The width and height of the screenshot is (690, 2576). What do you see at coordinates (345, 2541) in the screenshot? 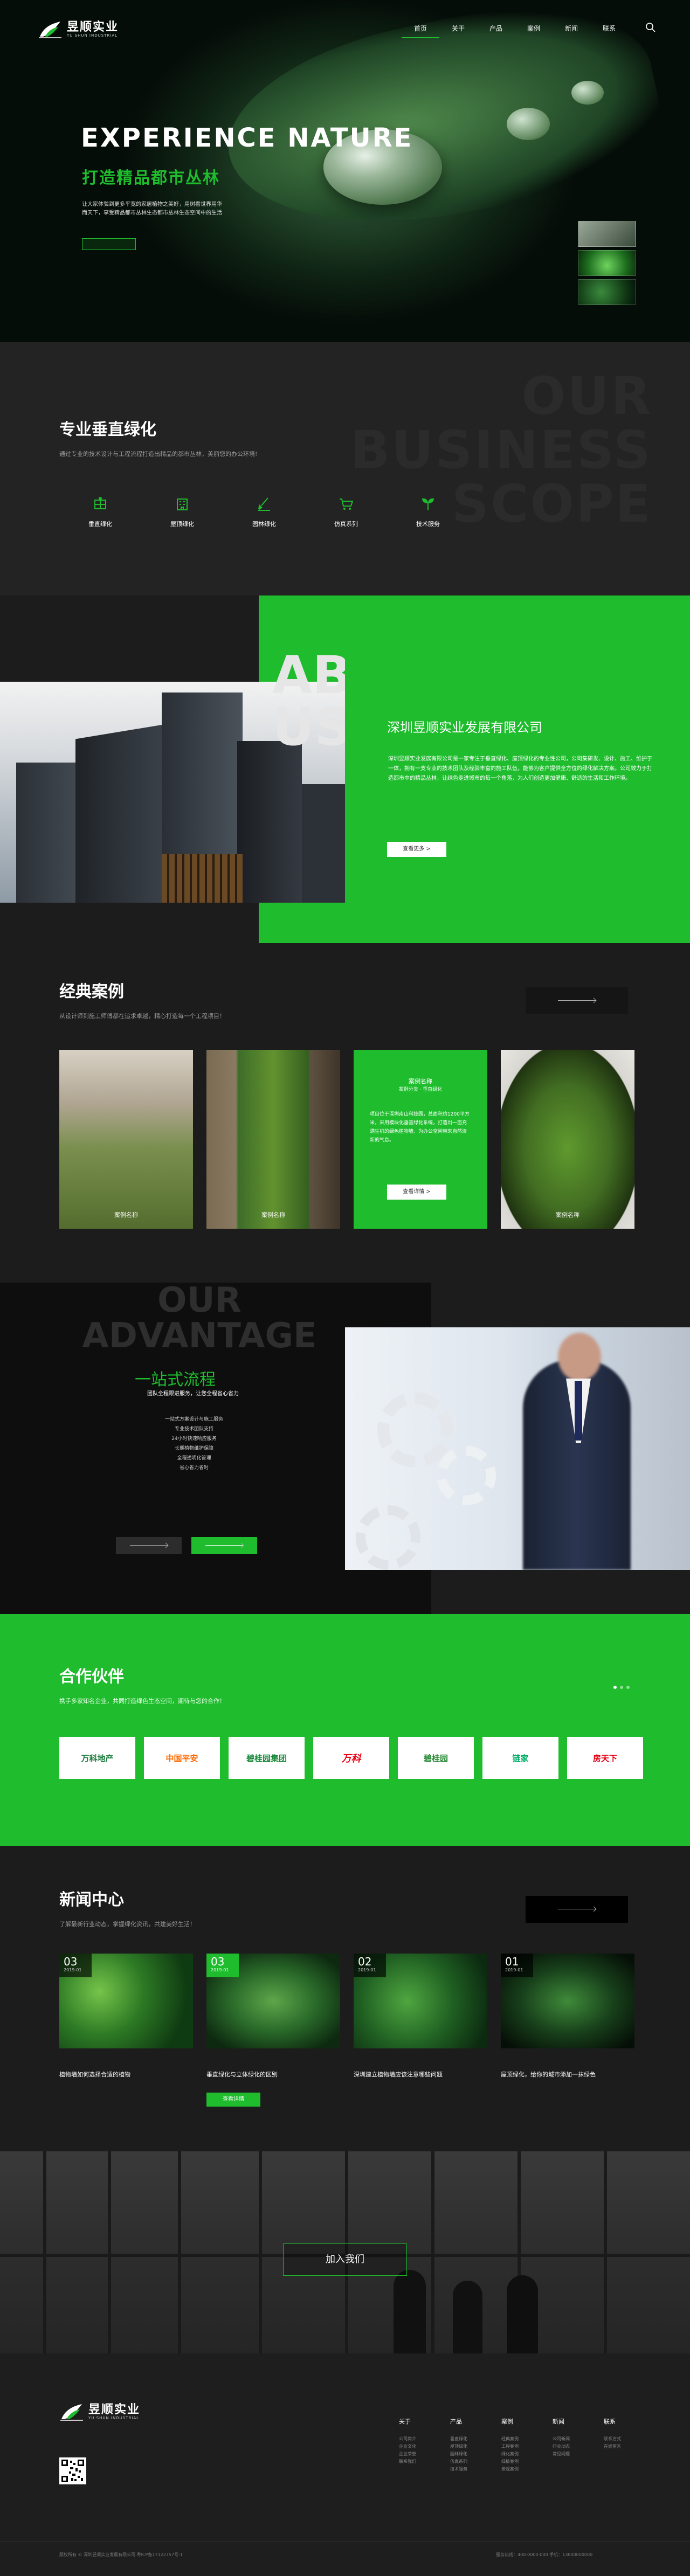
I see `footer-divider` at bounding box center [345, 2541].